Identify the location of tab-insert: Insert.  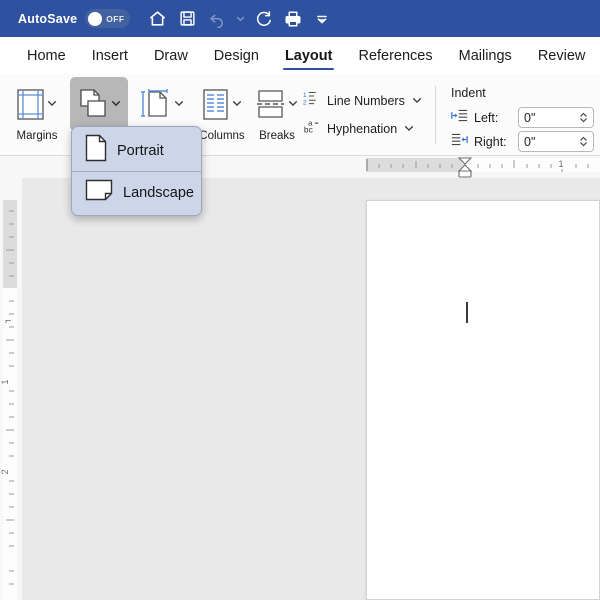
(110, 55).